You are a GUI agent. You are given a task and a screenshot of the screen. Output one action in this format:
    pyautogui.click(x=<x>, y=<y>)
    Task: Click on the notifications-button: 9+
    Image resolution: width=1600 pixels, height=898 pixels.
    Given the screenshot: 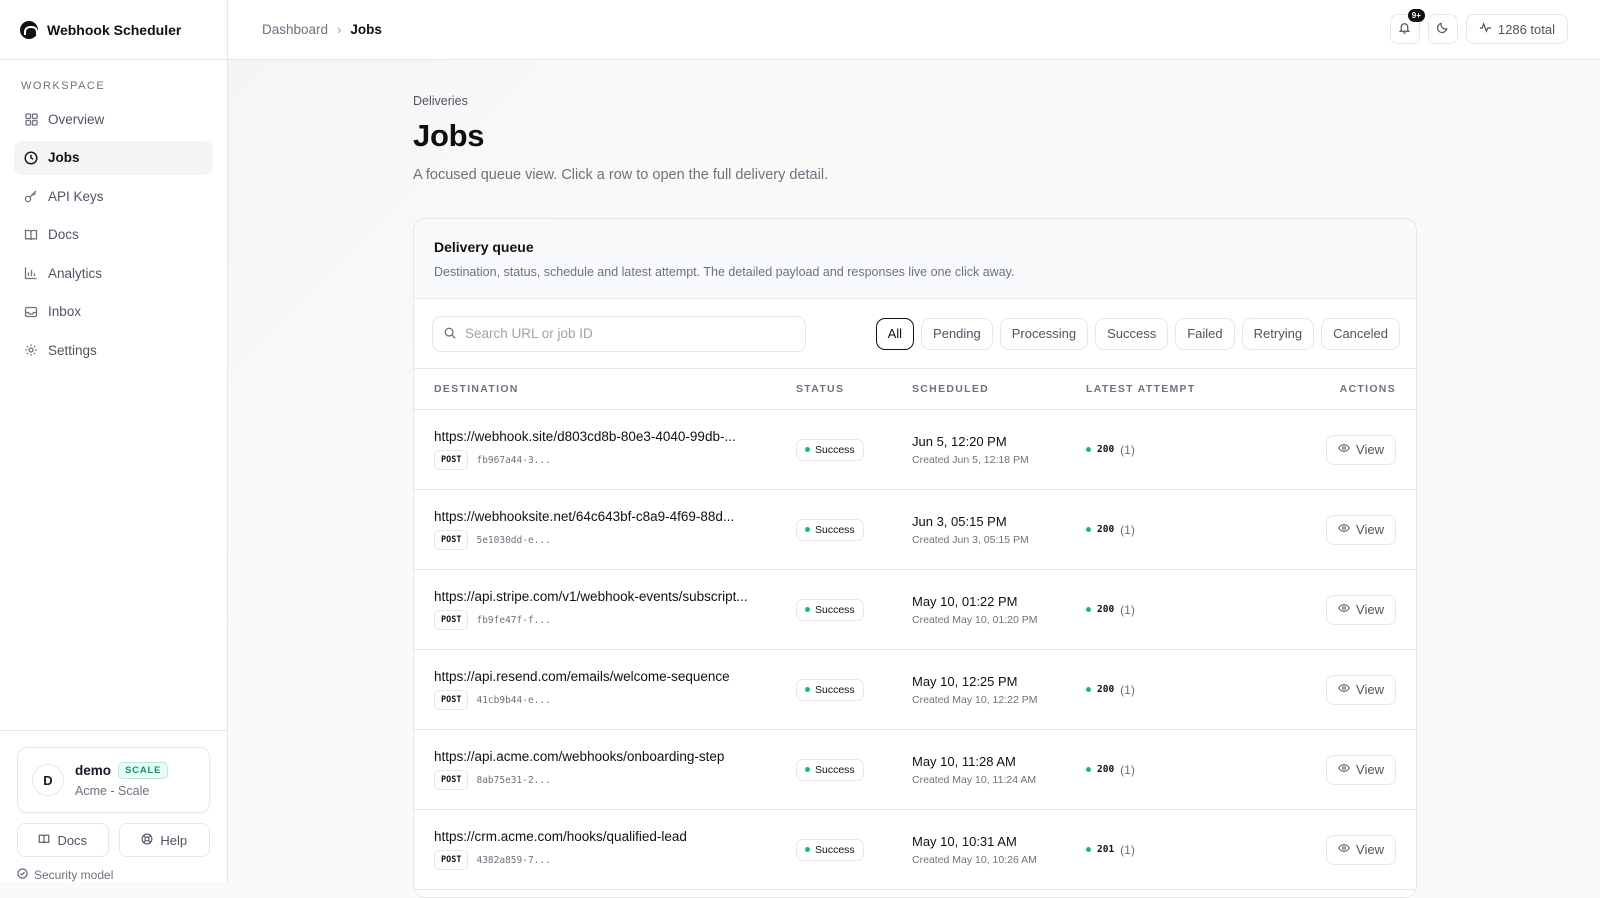 What is the action you would take?
    pyautogui.click(x=1405, y=29)
    